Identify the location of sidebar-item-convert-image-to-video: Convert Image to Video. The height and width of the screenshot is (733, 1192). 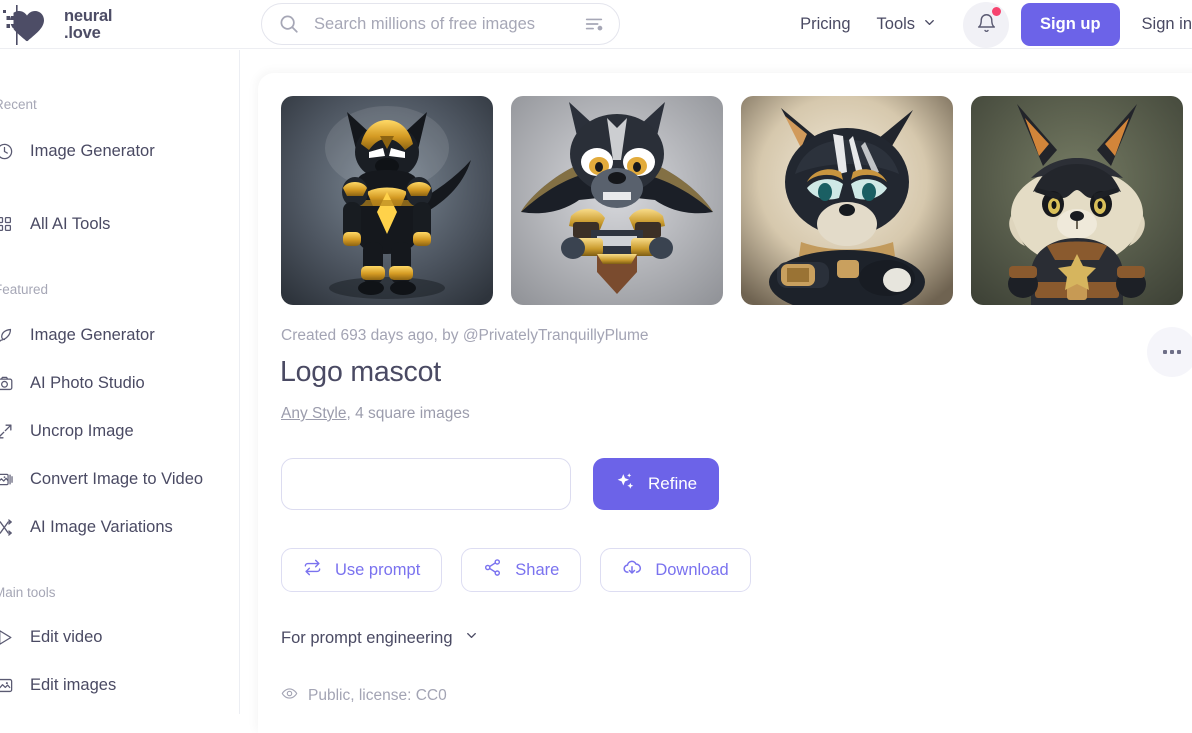
(119, 479).